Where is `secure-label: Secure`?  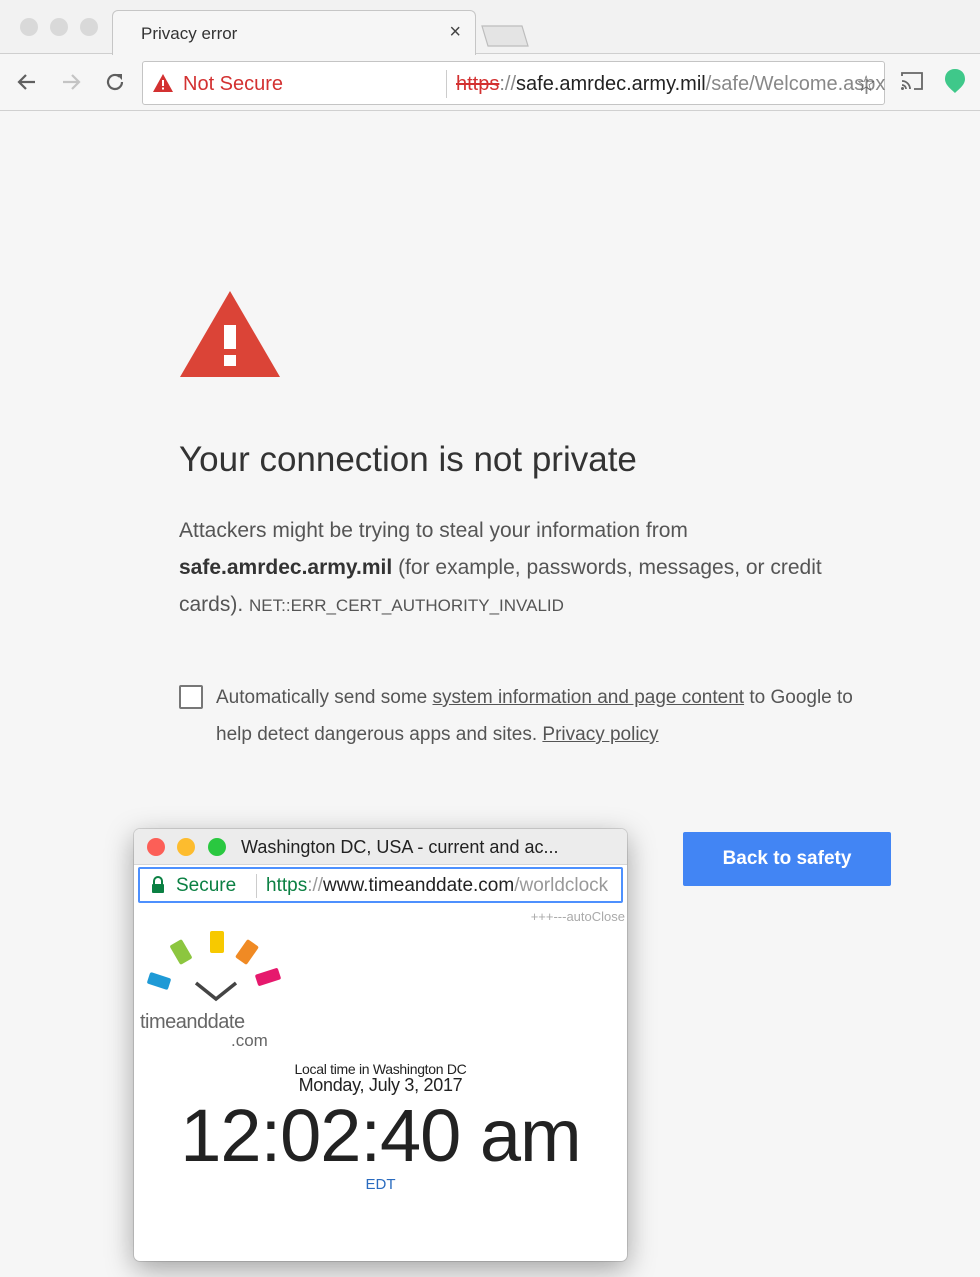
secure-label: Secure is located at coordinates (206, 886).